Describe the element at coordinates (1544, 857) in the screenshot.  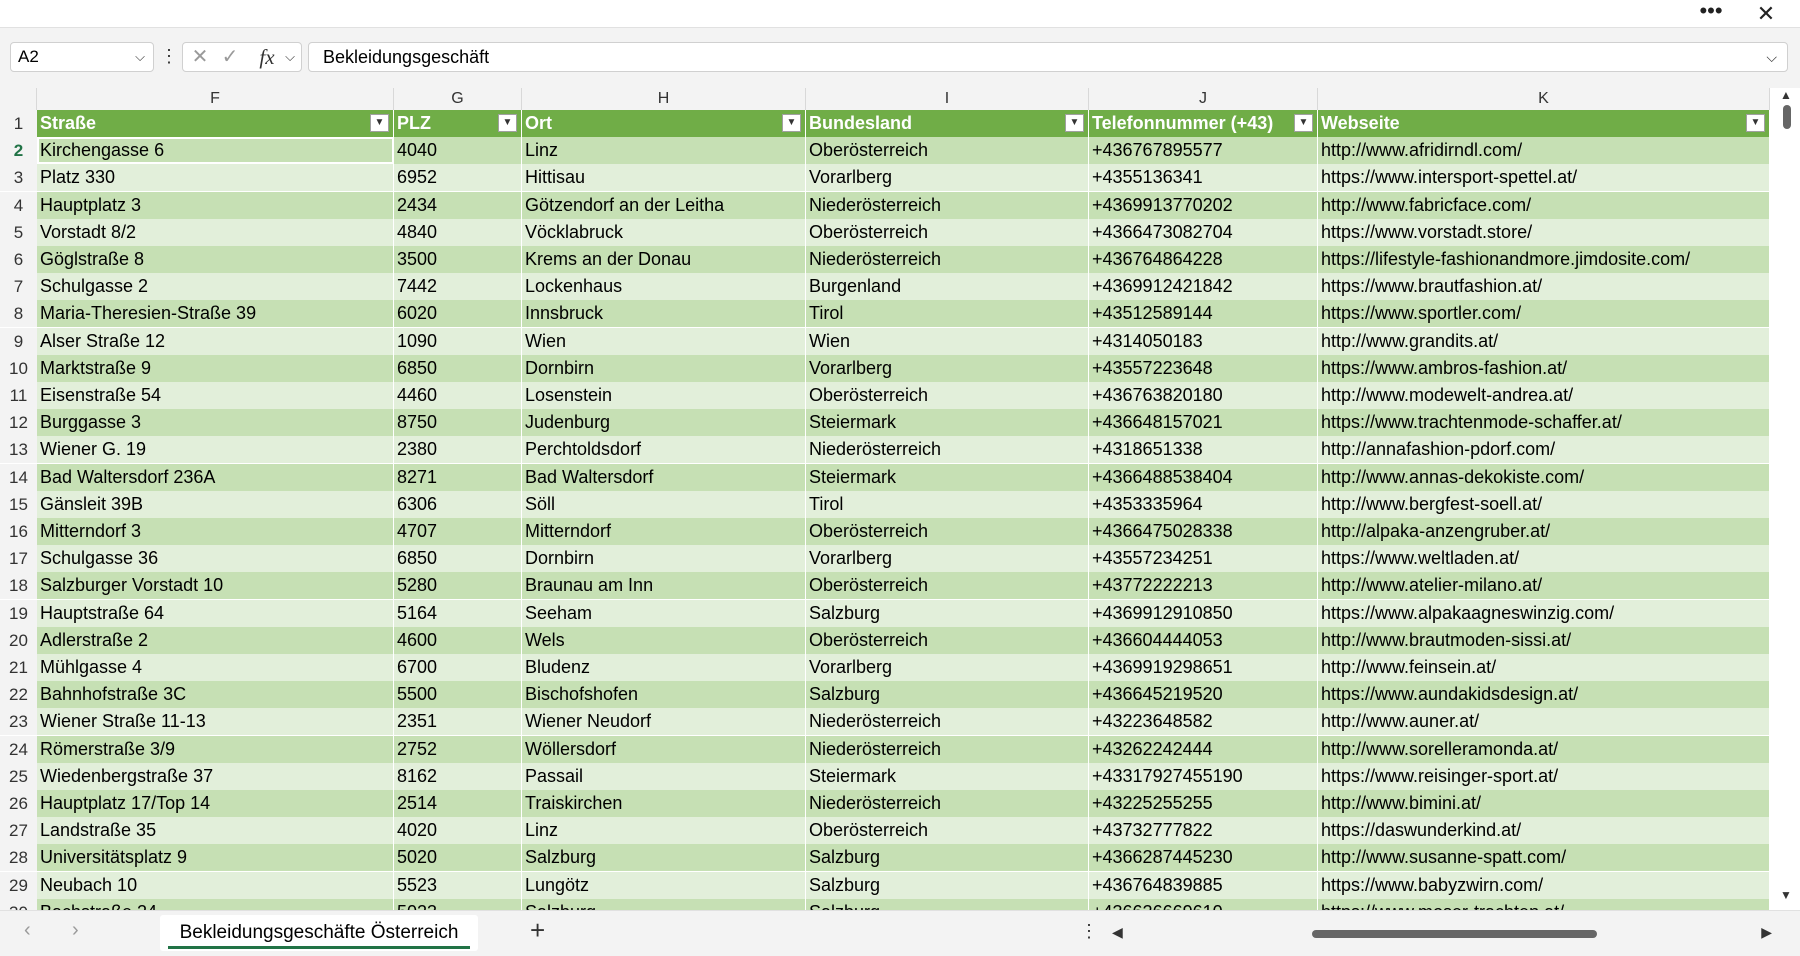
I see `table-cell: http://www.susanne-spatt.com/` at that location.